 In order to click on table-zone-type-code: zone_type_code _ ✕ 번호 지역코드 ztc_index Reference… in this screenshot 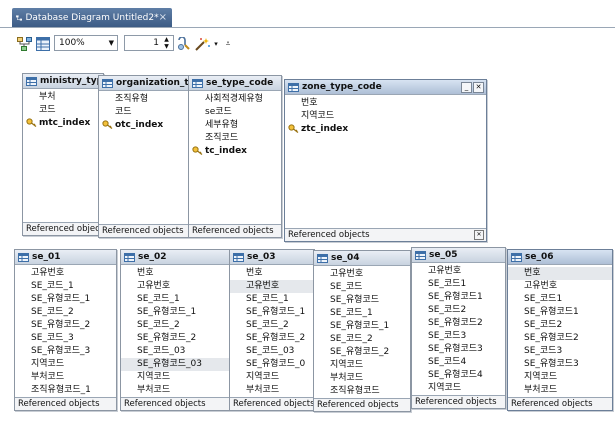, I will do `click(385, 160)`.